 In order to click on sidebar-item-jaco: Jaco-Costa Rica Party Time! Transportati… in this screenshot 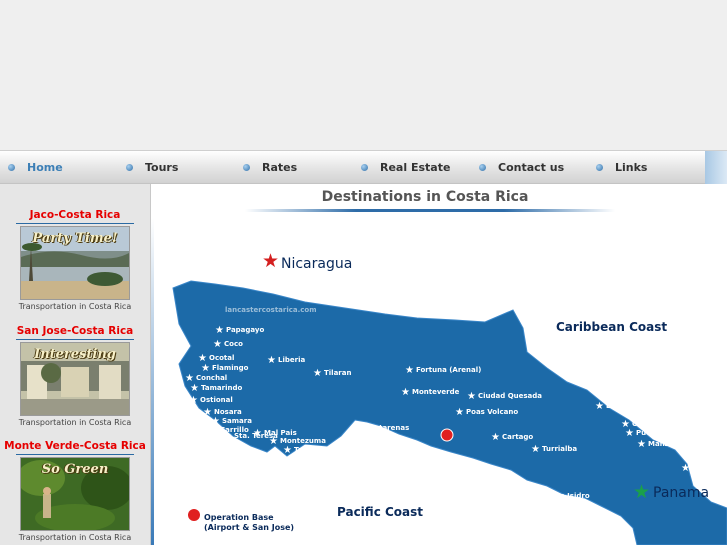, I will do `click(75, 259)`.